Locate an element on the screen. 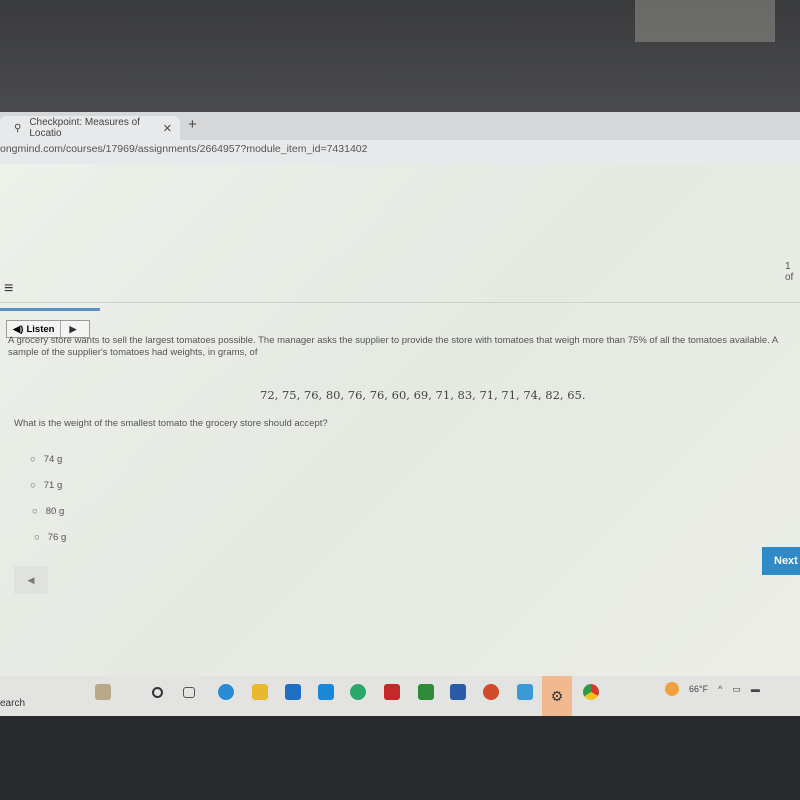 The image size is (800, 800). weather-temp: 66°F is located at coordinates (698, 689).